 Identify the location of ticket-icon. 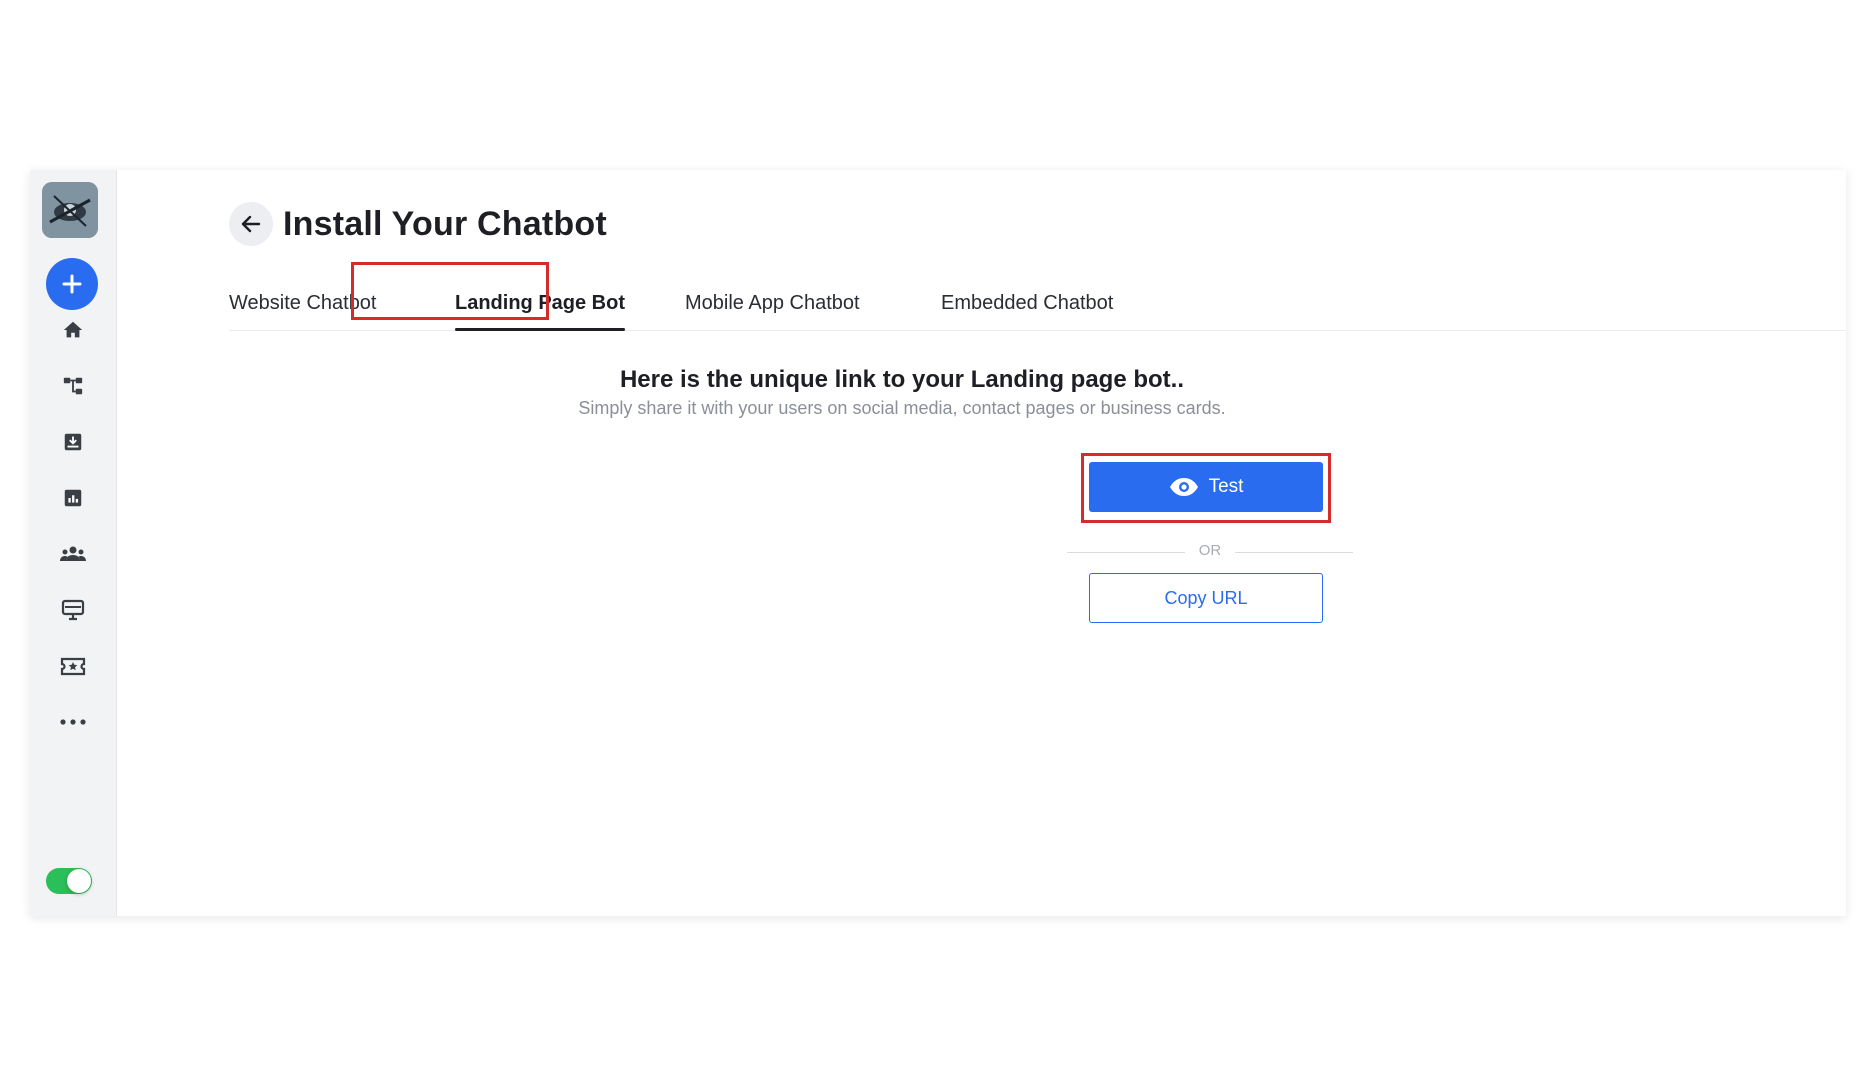
(73, 666).